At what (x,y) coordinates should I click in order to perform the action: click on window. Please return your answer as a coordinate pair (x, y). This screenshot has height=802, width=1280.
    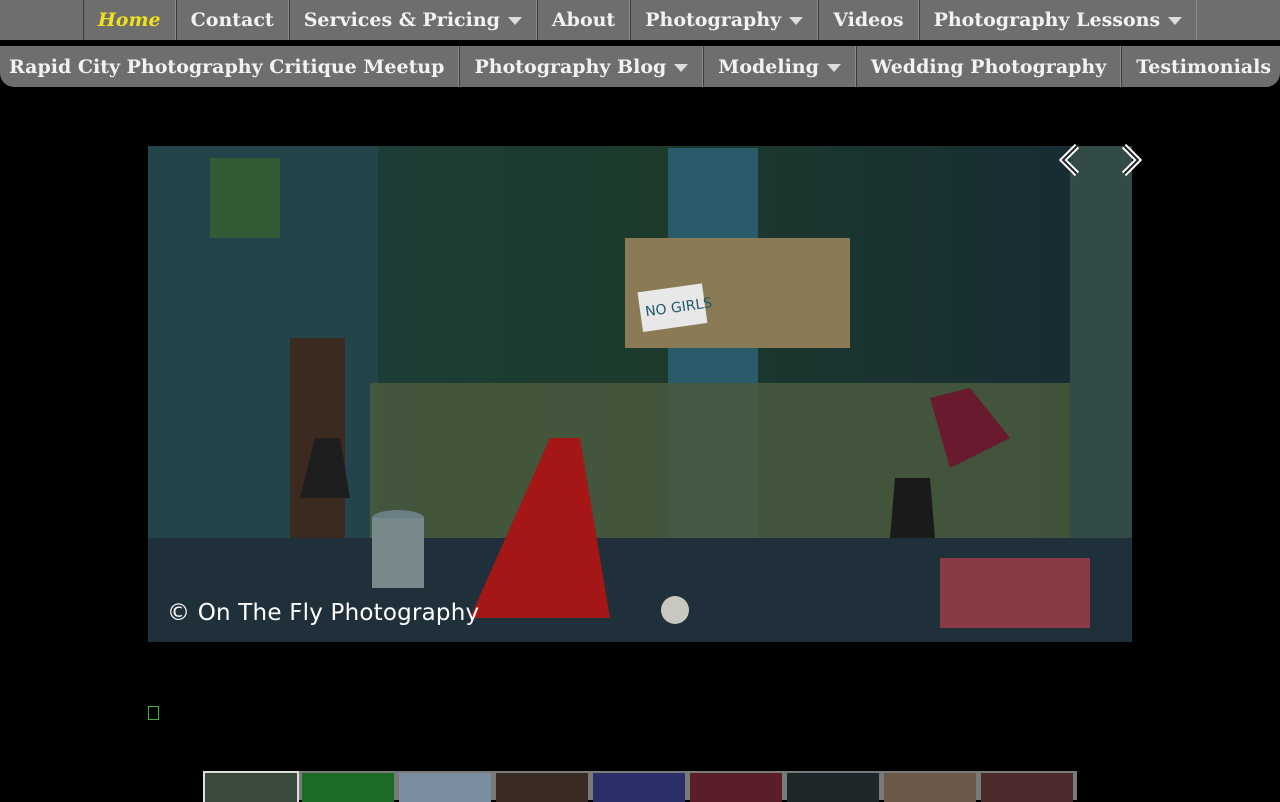
    Looking at the image, I should click on (245, 198).